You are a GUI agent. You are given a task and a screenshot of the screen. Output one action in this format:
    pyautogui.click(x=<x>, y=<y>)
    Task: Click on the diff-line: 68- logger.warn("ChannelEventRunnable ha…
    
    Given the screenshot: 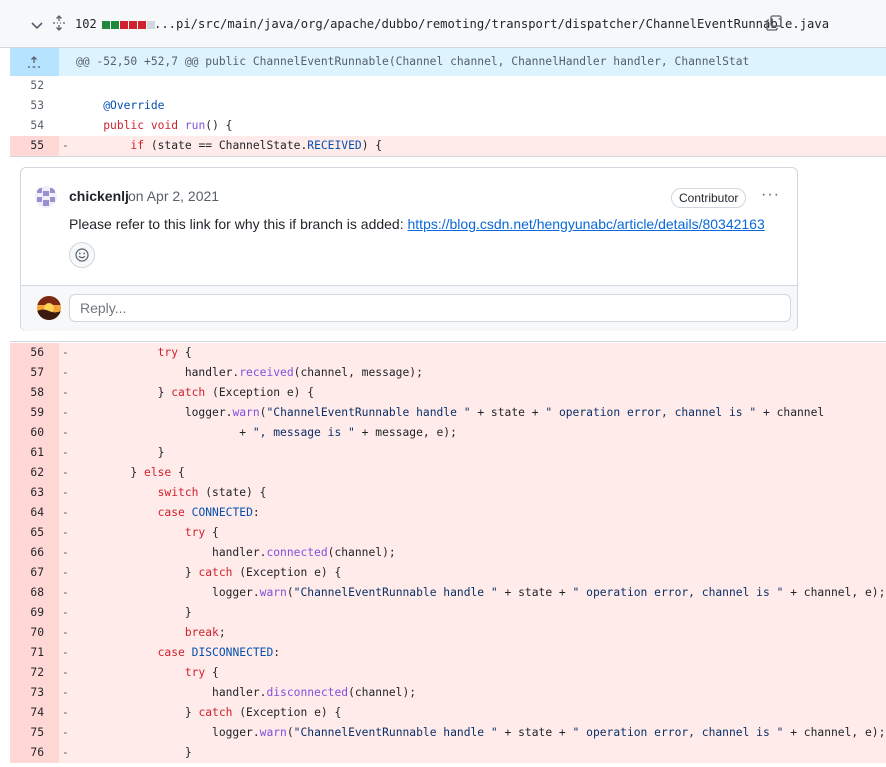 What is the action you would take?
    pyautogui.click(x=448, y=593)
    